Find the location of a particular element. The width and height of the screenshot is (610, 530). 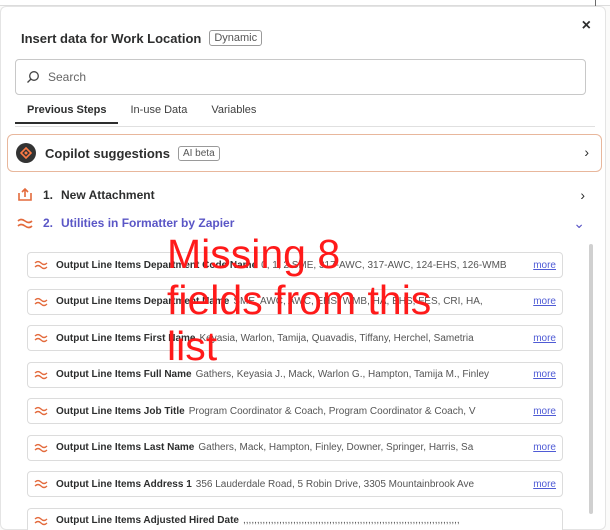

step-label: Utilities in Formatter by Zapier is located at coordinates (148, 223).